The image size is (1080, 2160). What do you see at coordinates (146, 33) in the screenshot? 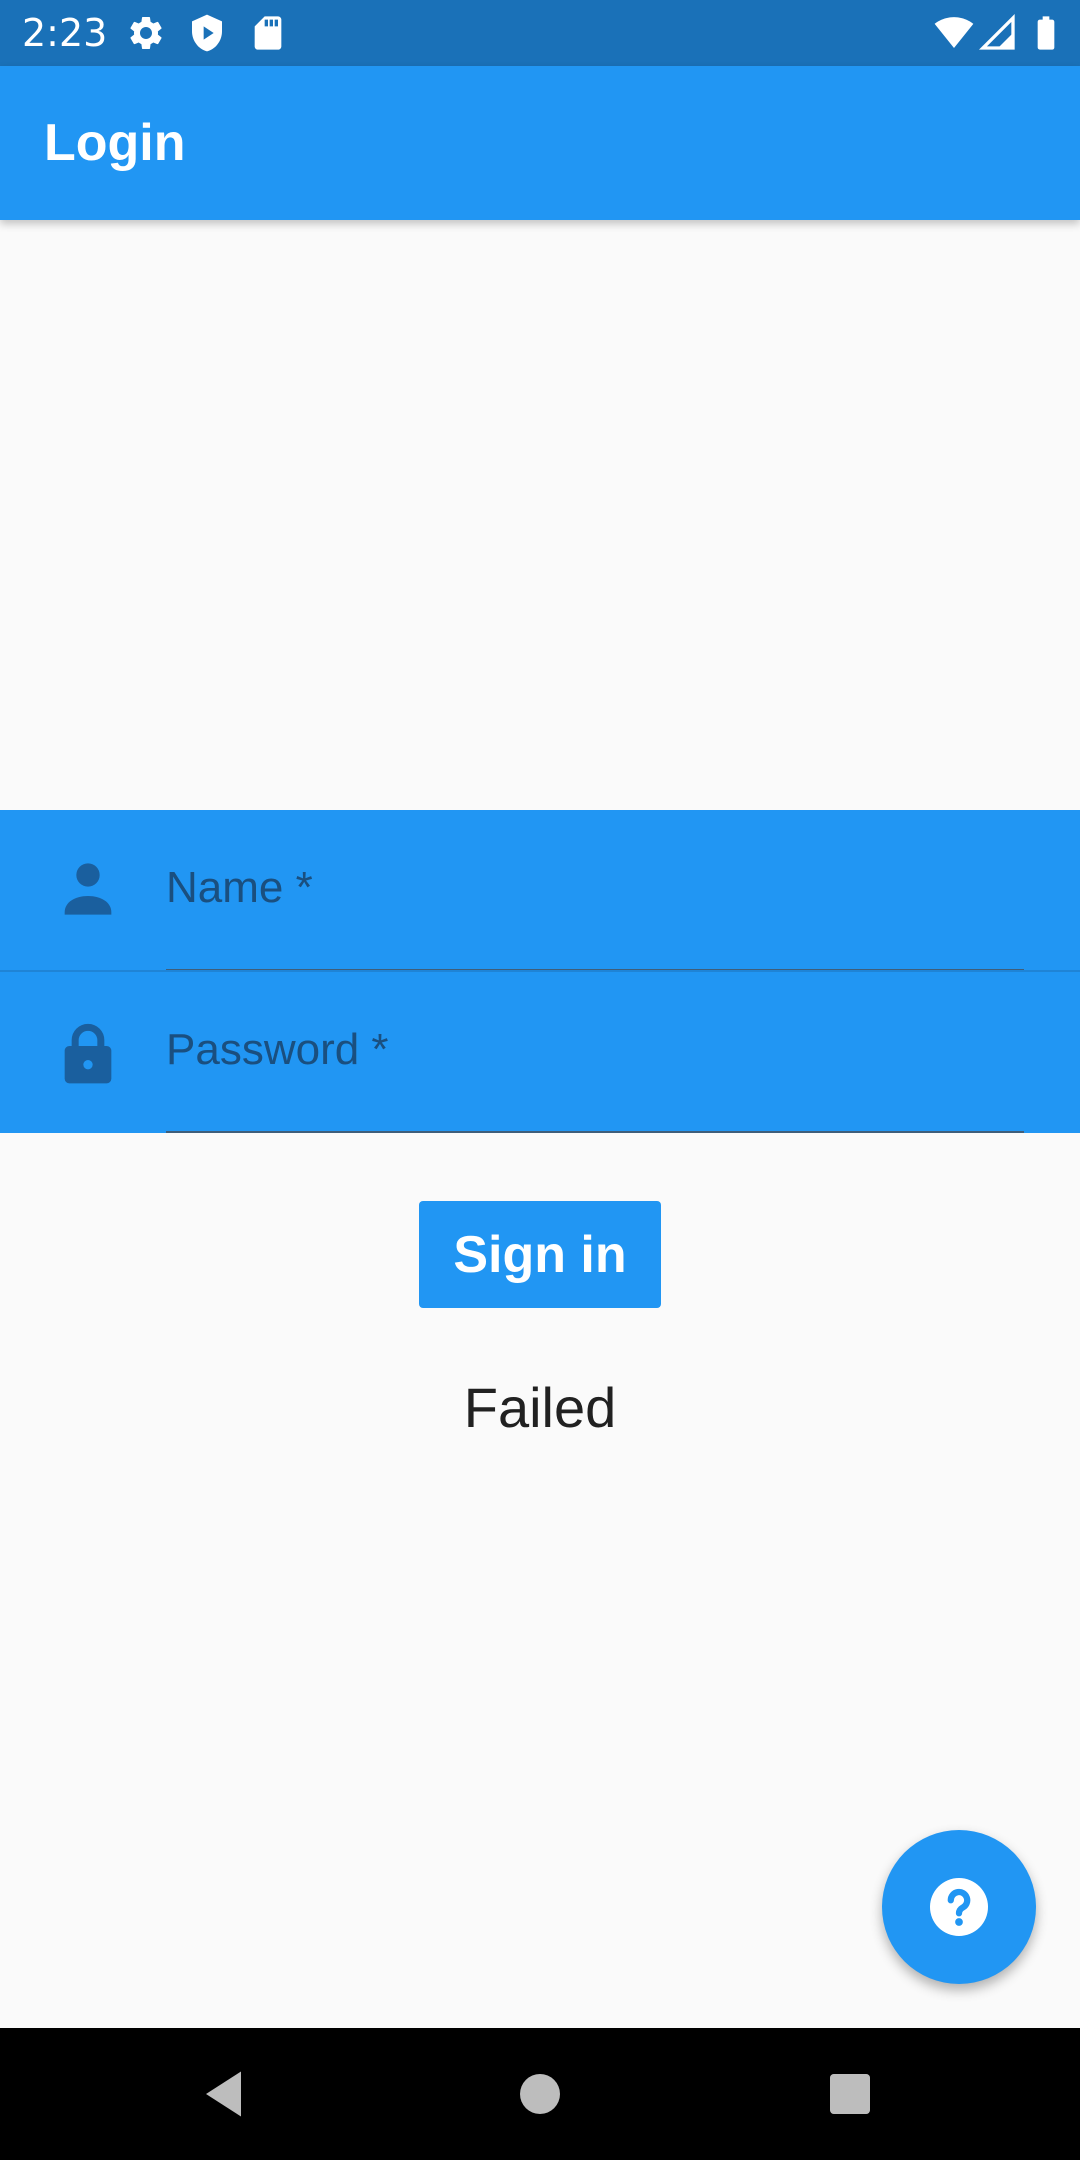
I see `gear-icon` at bounding box center [146, 33].